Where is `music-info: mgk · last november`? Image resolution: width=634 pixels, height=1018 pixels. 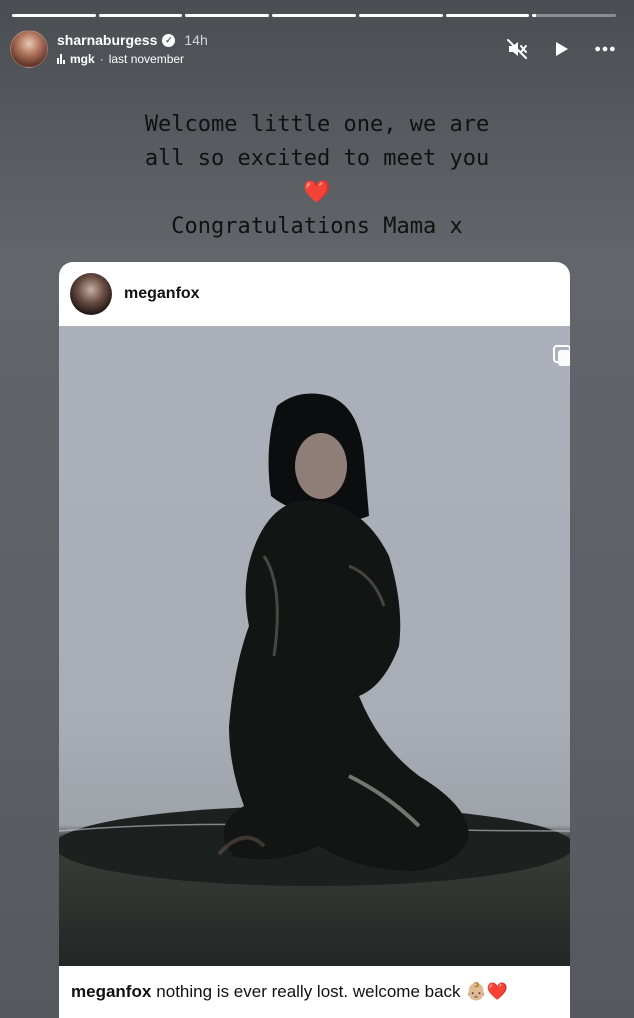
music-info: mgk · last november is located at coordinates (132, 59).